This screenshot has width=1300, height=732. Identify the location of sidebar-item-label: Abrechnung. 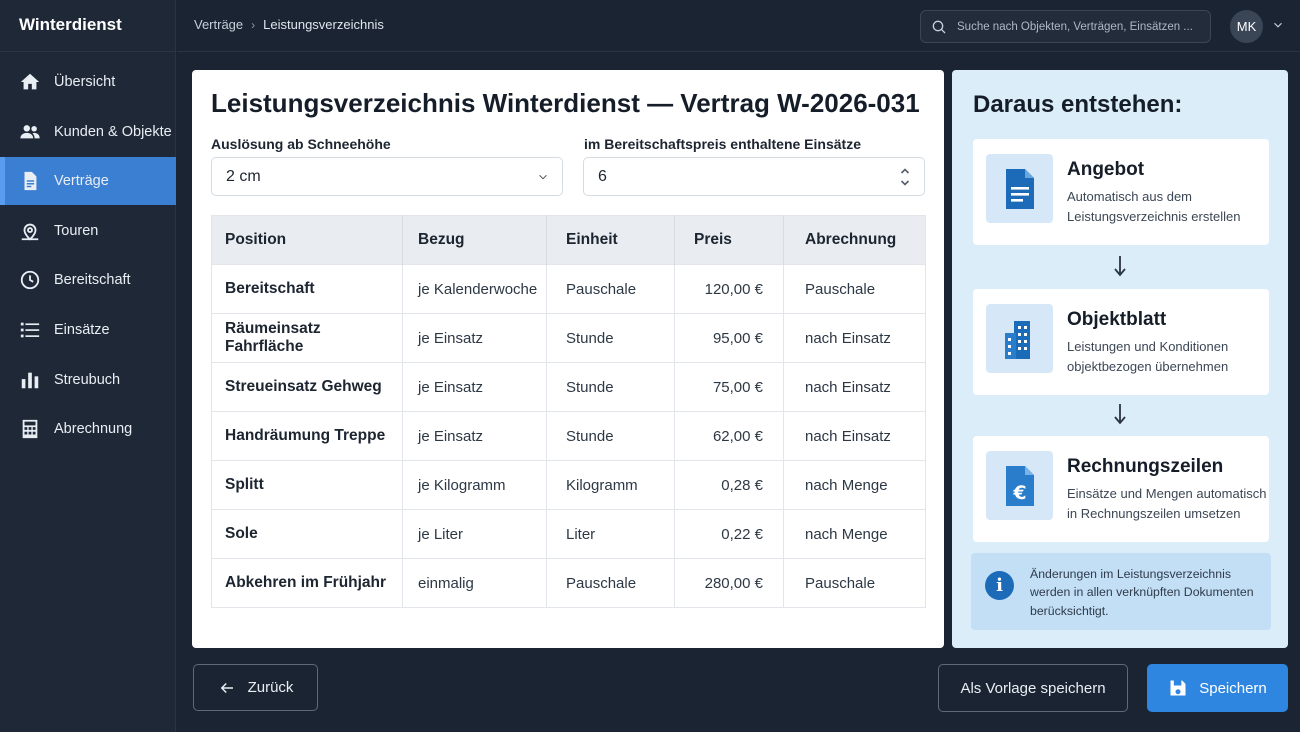
(93, 429).